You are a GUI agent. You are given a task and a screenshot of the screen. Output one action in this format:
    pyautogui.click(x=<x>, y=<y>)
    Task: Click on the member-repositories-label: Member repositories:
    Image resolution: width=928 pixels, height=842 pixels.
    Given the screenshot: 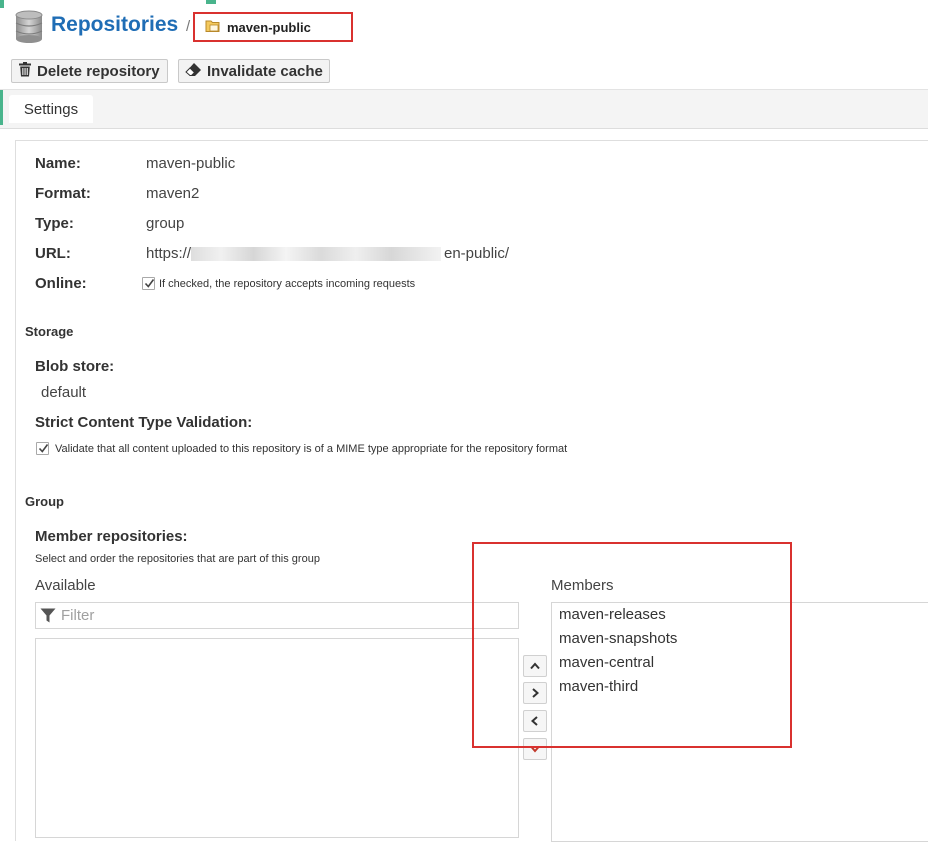 What is the action you would take?
    pyautogui.click(x=111, y=536)
    